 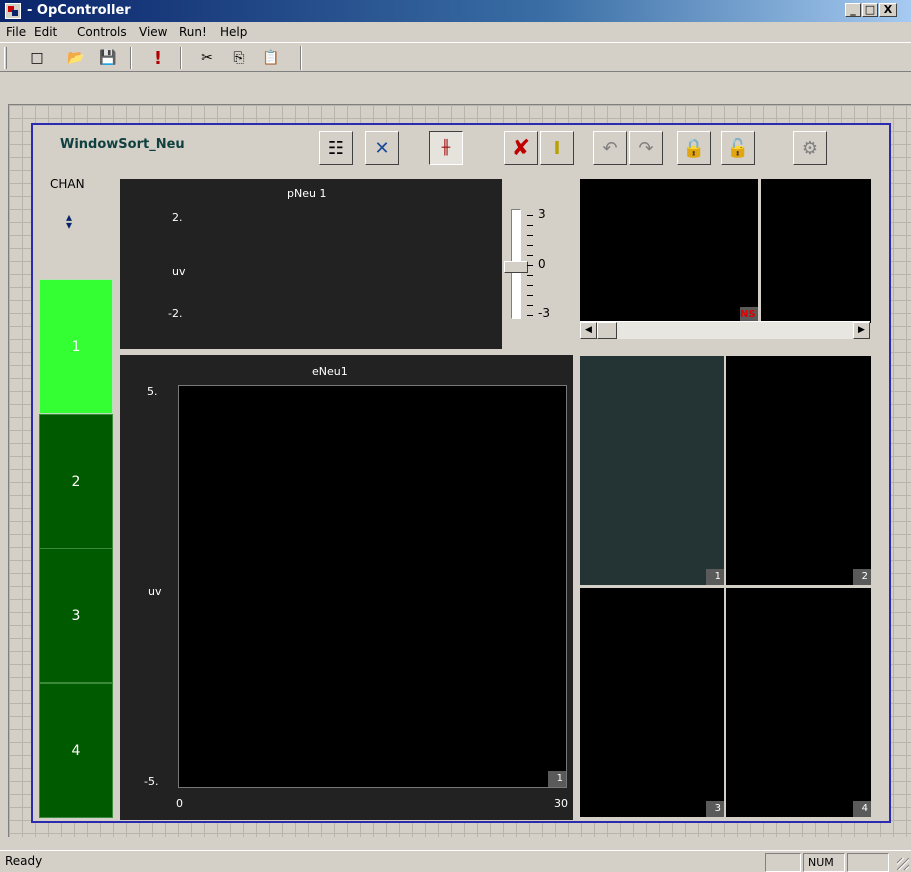 What do you see at coordinates (868, 862) in the screenshot?
I see `status-pane-scroll` at bounding box center [868, 862].